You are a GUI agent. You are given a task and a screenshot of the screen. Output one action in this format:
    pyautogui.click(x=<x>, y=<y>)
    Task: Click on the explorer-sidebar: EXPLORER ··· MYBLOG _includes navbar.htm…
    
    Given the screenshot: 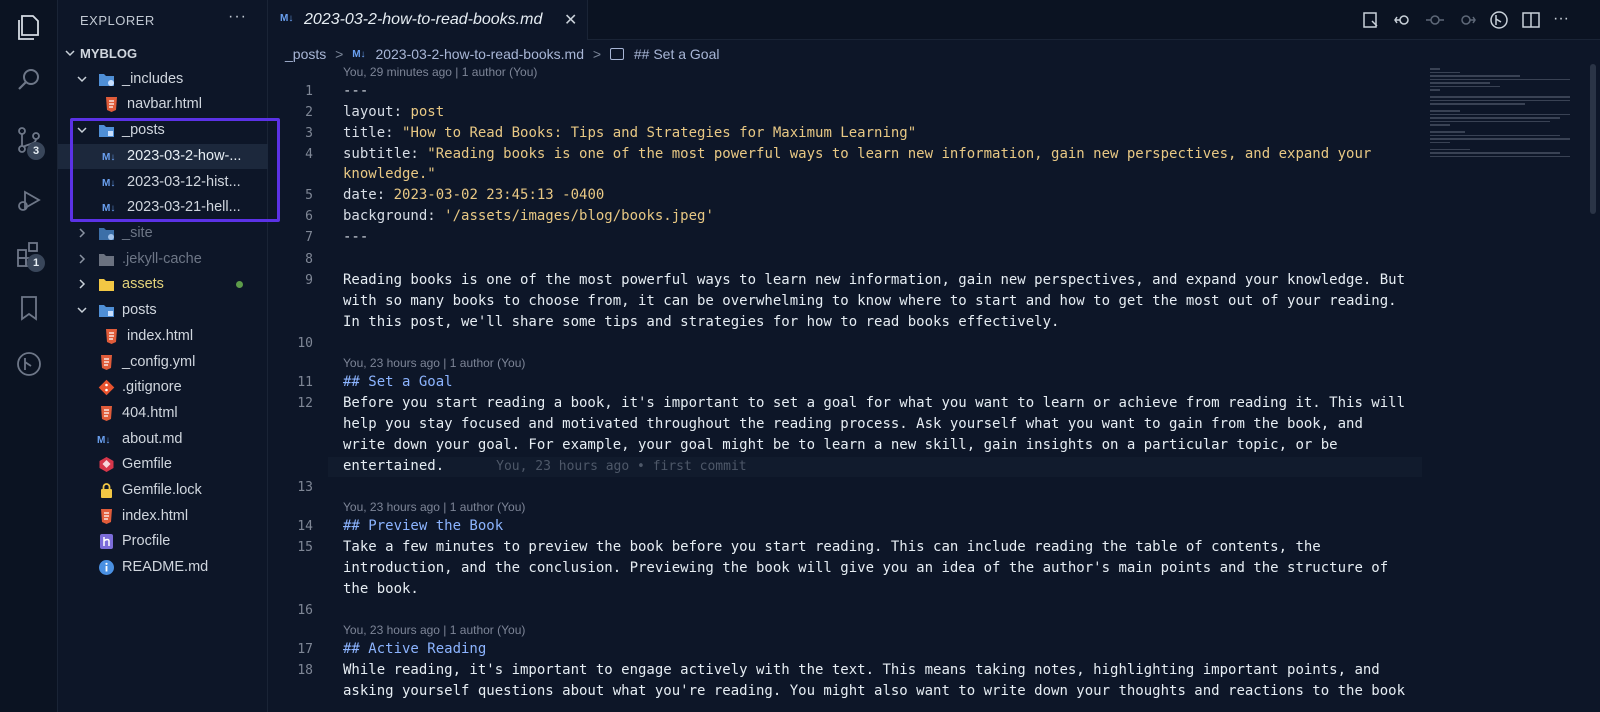 What is the action you would take?
    pyautogui.click(x=163, y=356)
    